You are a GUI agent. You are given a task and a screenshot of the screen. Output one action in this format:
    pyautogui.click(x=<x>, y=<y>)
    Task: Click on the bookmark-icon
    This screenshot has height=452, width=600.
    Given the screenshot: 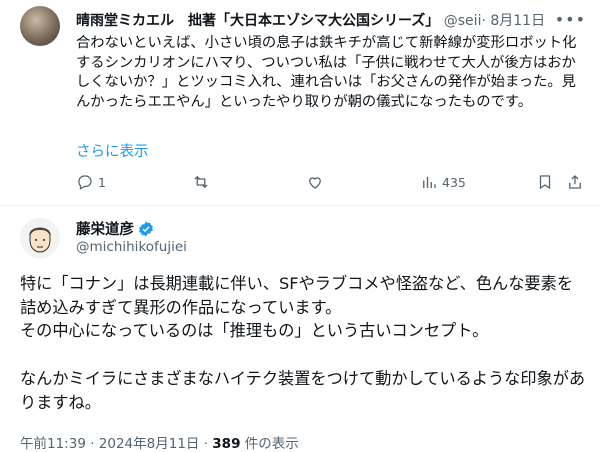 What is the action you would take?
    pyautogui.click(x=545, y=182)
    